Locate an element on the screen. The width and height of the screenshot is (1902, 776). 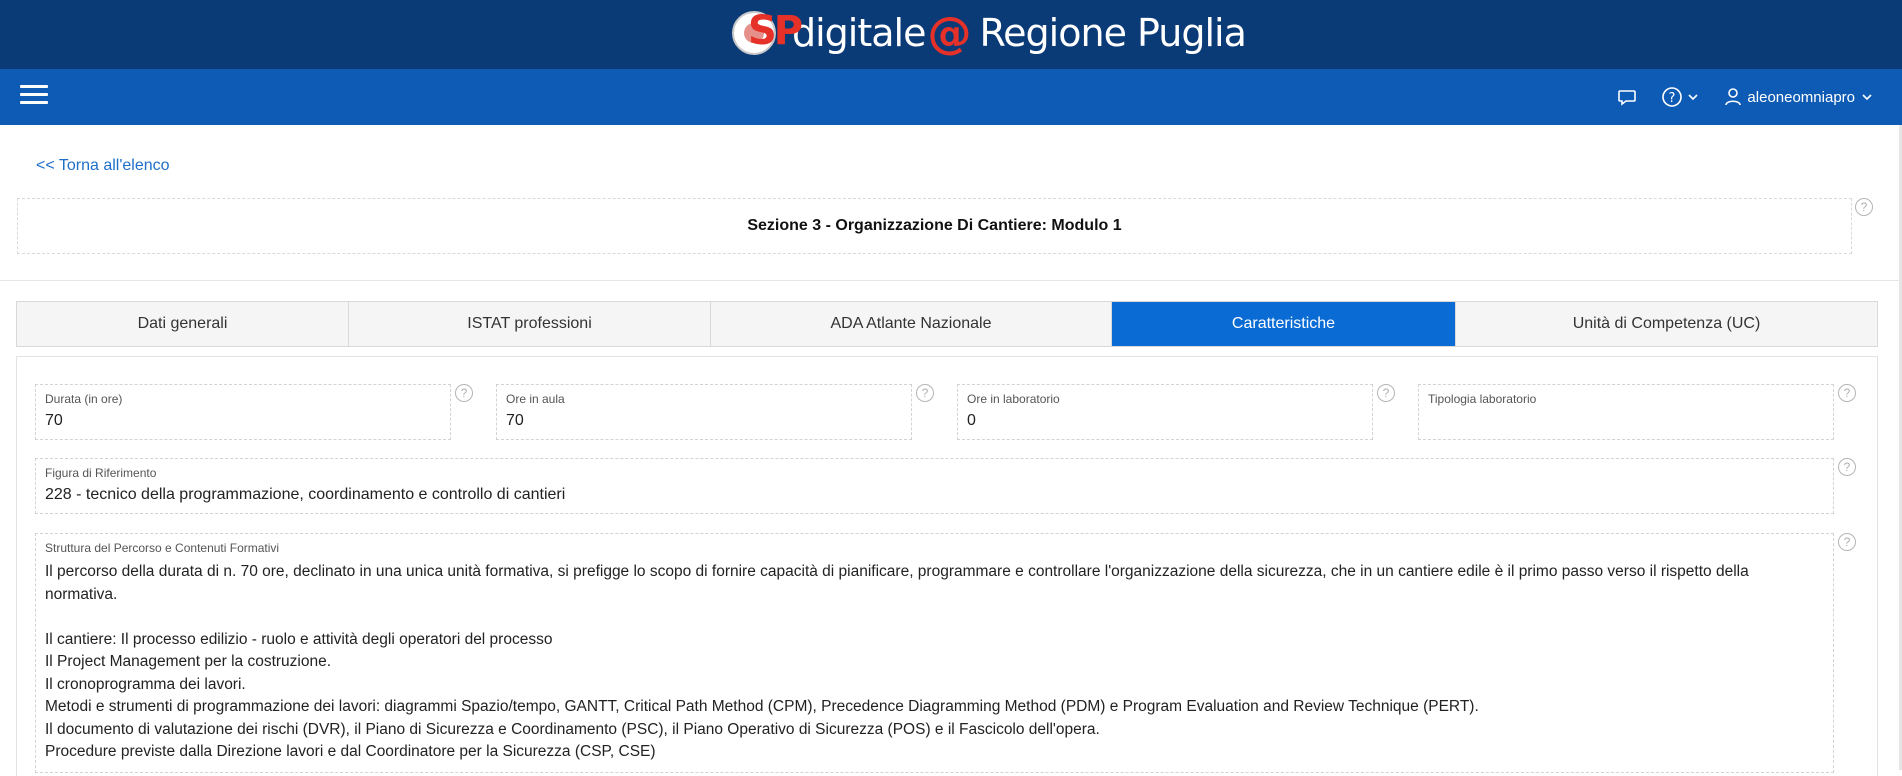
user-icon is located at coordinates (1733, 97).